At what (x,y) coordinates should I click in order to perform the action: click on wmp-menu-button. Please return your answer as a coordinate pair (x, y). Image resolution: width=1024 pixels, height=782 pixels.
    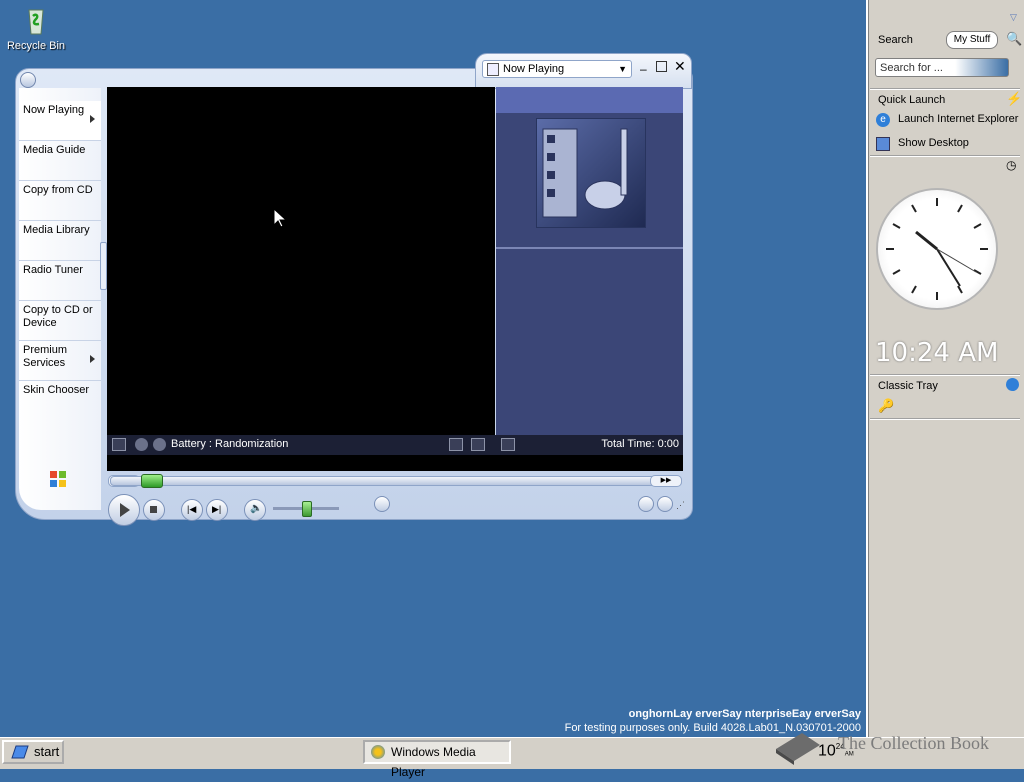
    Looking at the image, I should click on (28, 80).